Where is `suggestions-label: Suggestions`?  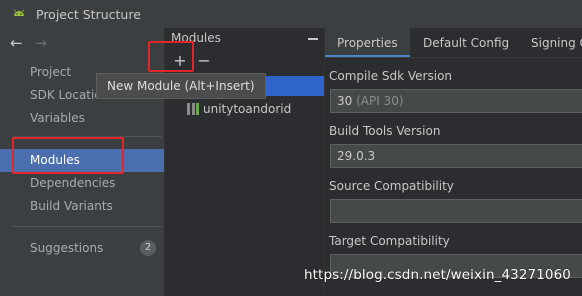 suggestions-label: Suggestions is located at coordinates (67, 248).